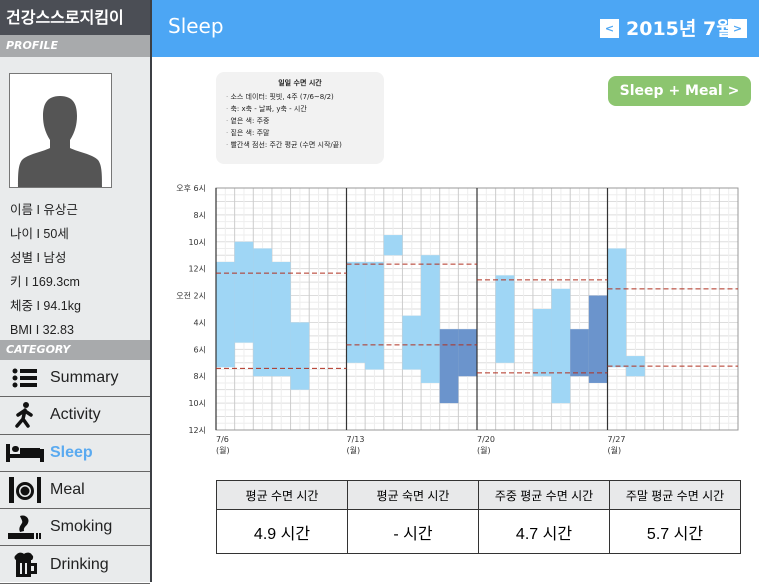 Image resolution: width=759 pixels, height=584 pixels. I want to click on current-month: 2015년 7월, so click(680, 29).